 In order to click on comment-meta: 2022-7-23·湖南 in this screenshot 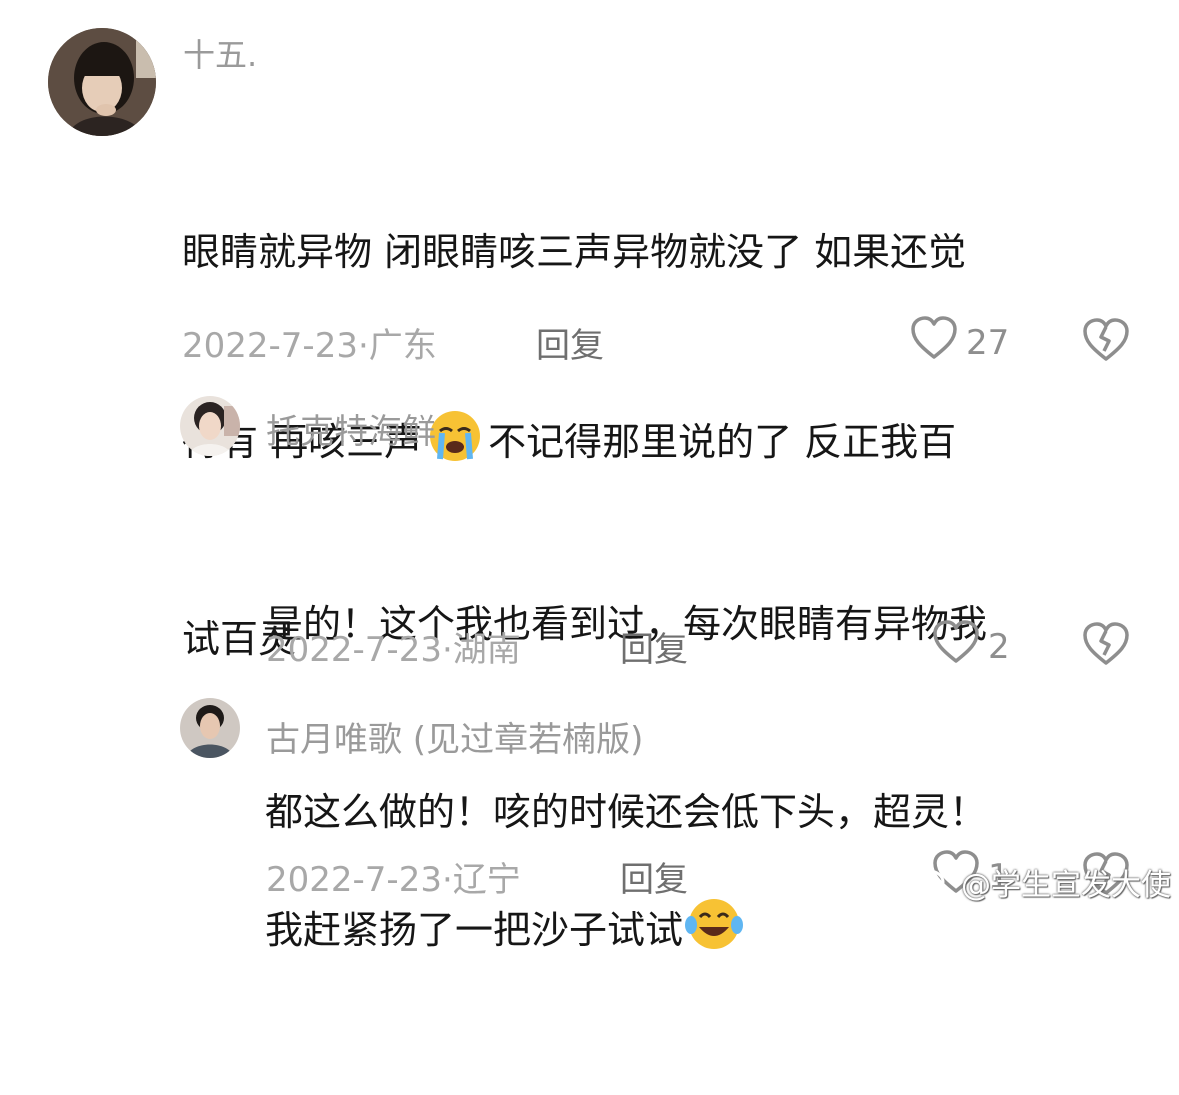, I will do `click(393, 646)`.